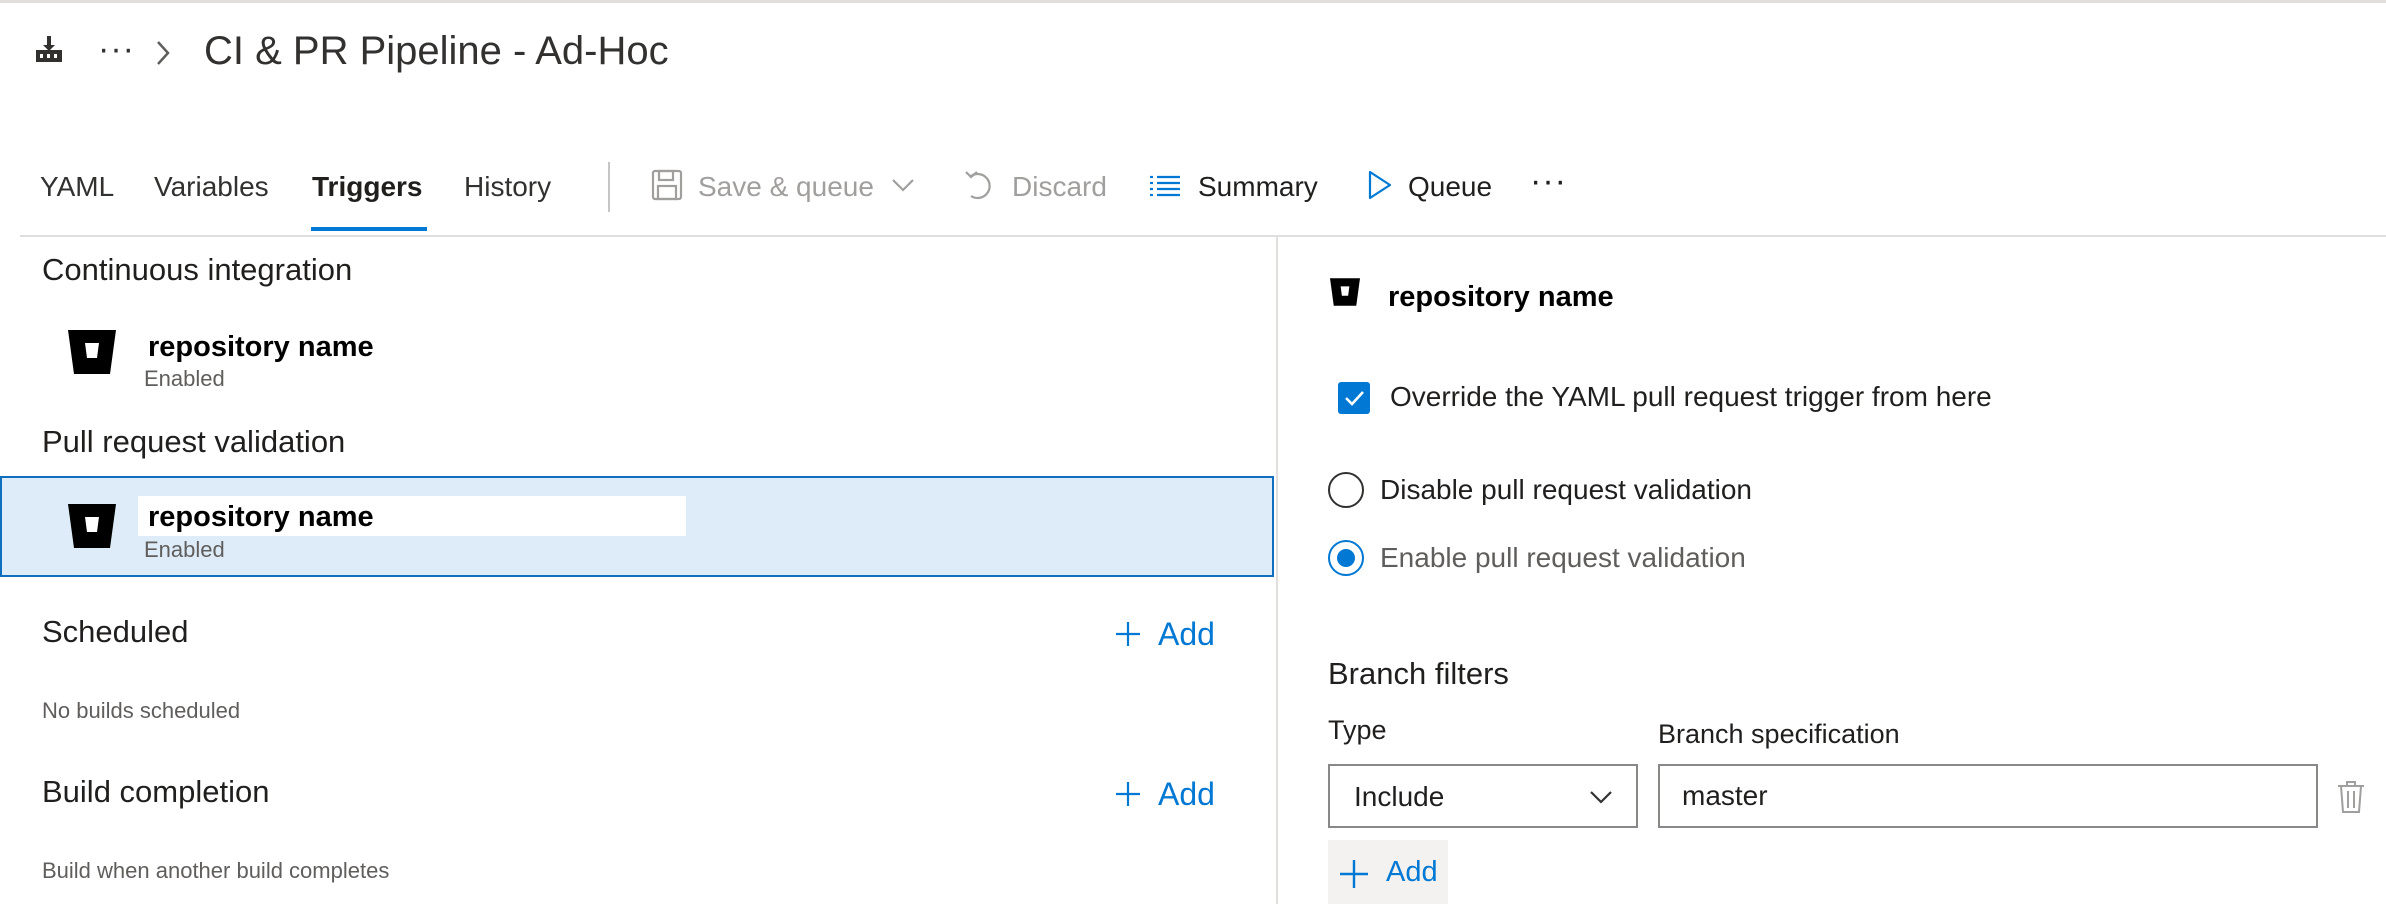 The image size is (2386, 904). Describe the element at coordinates (49, 49) in the screenshot. I see `pipeline-icon` at that location.